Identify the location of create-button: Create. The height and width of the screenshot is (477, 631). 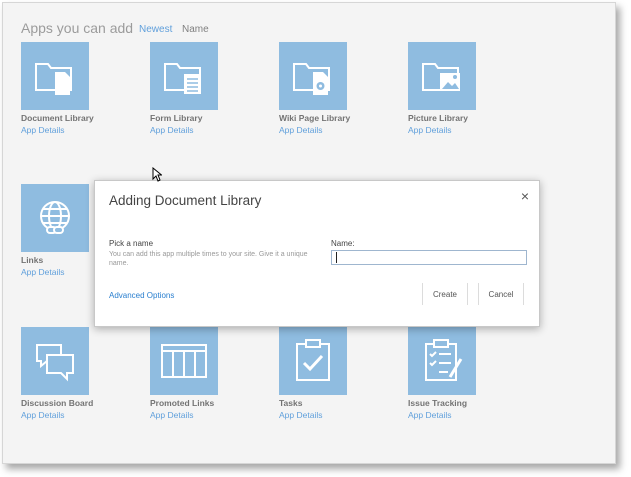
(445, 294).